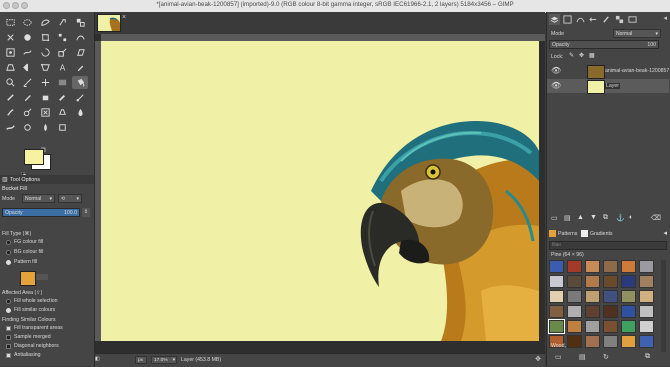 The width and height of the screenshot is (670, 367). I want to click on open-as-image-icon: ⧉, so click(647, 357).